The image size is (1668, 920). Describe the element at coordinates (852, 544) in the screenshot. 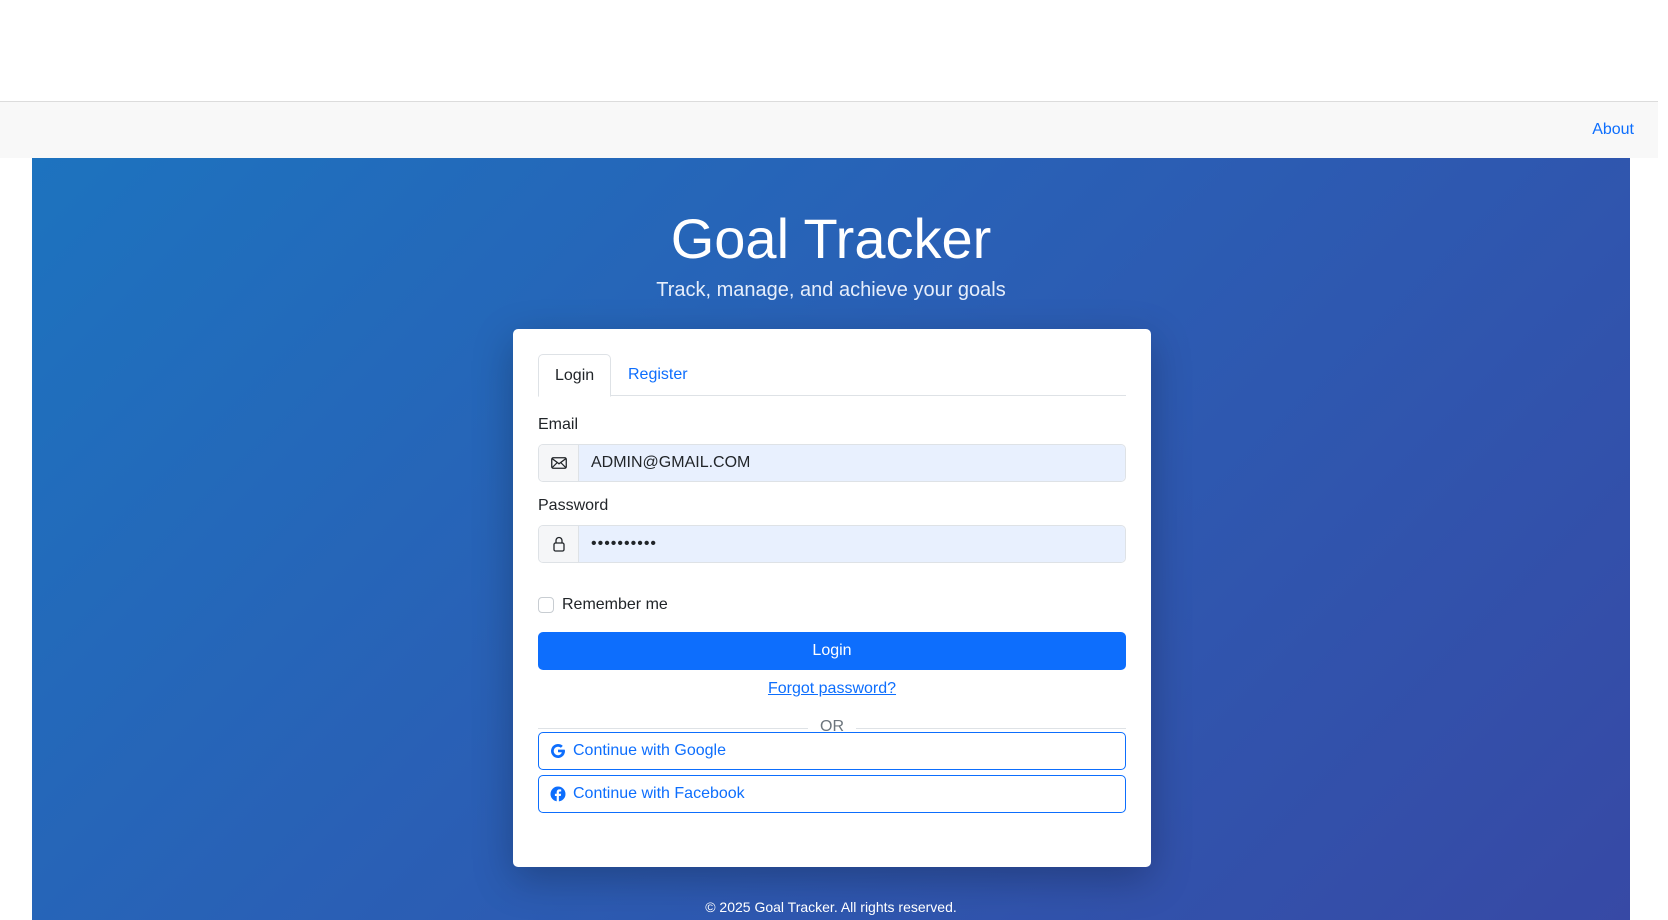

I see `password-field` at that location.